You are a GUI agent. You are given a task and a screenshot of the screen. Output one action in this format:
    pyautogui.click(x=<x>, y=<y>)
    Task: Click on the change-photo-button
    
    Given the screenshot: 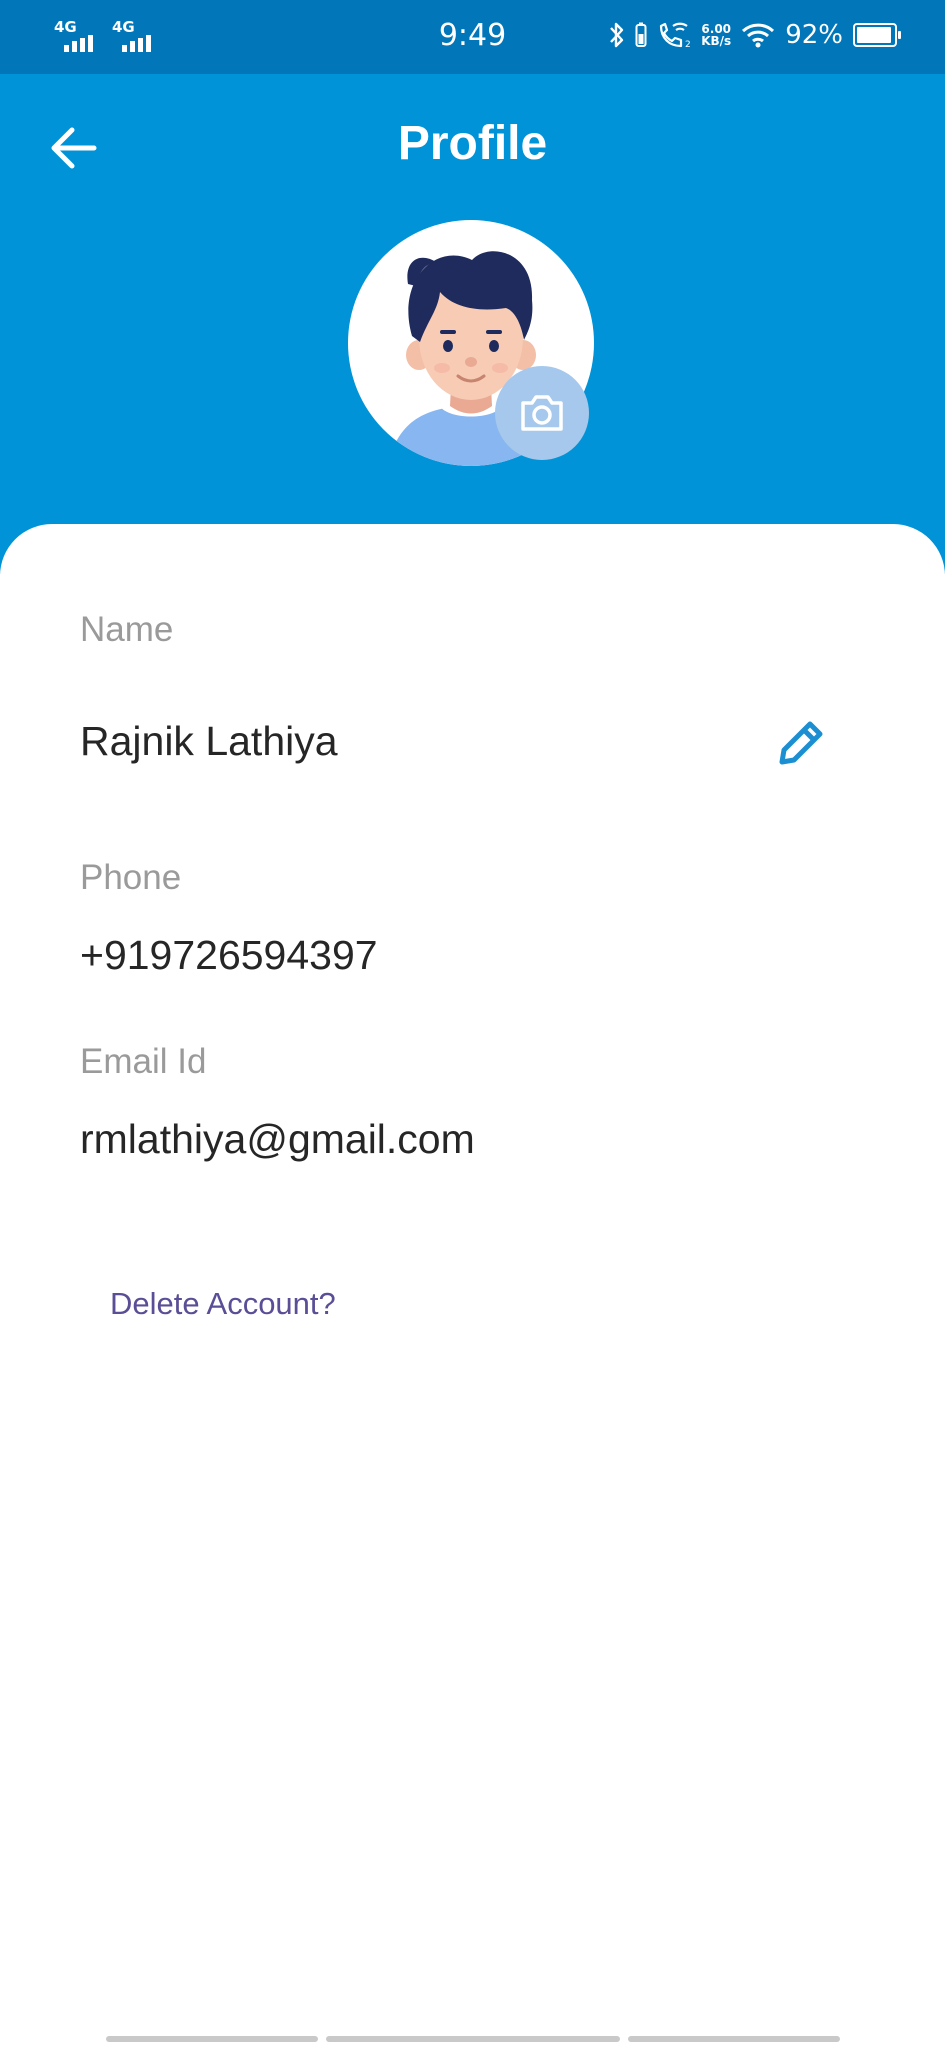 What is the action you would take?
    pyautogui.click(x=542, y=413)
    